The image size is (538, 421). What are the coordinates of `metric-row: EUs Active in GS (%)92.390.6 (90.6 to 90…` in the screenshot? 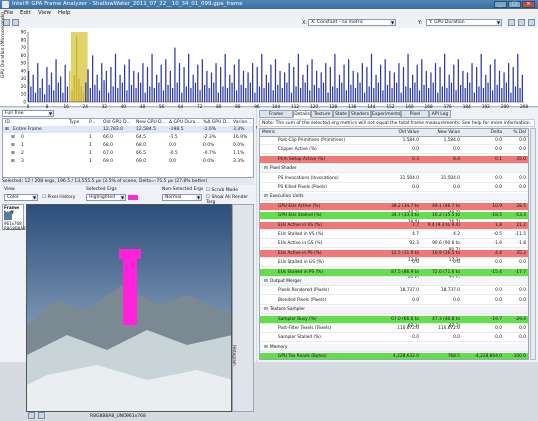 It's located at (394, 246).